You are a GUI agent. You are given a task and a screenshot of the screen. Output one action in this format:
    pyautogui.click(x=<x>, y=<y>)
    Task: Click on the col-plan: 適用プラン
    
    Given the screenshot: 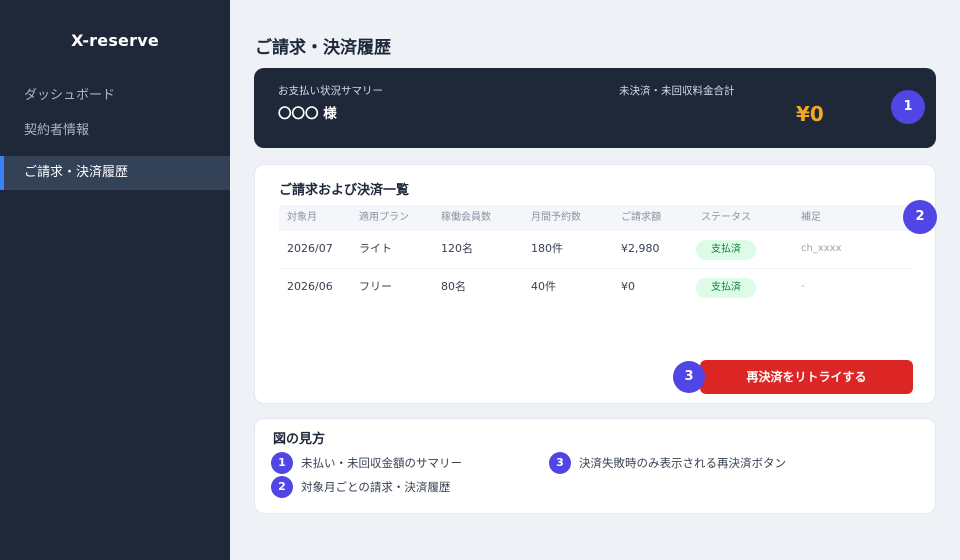 What is the action you would take?
    pyautogui.click(x=384, y=217)
    